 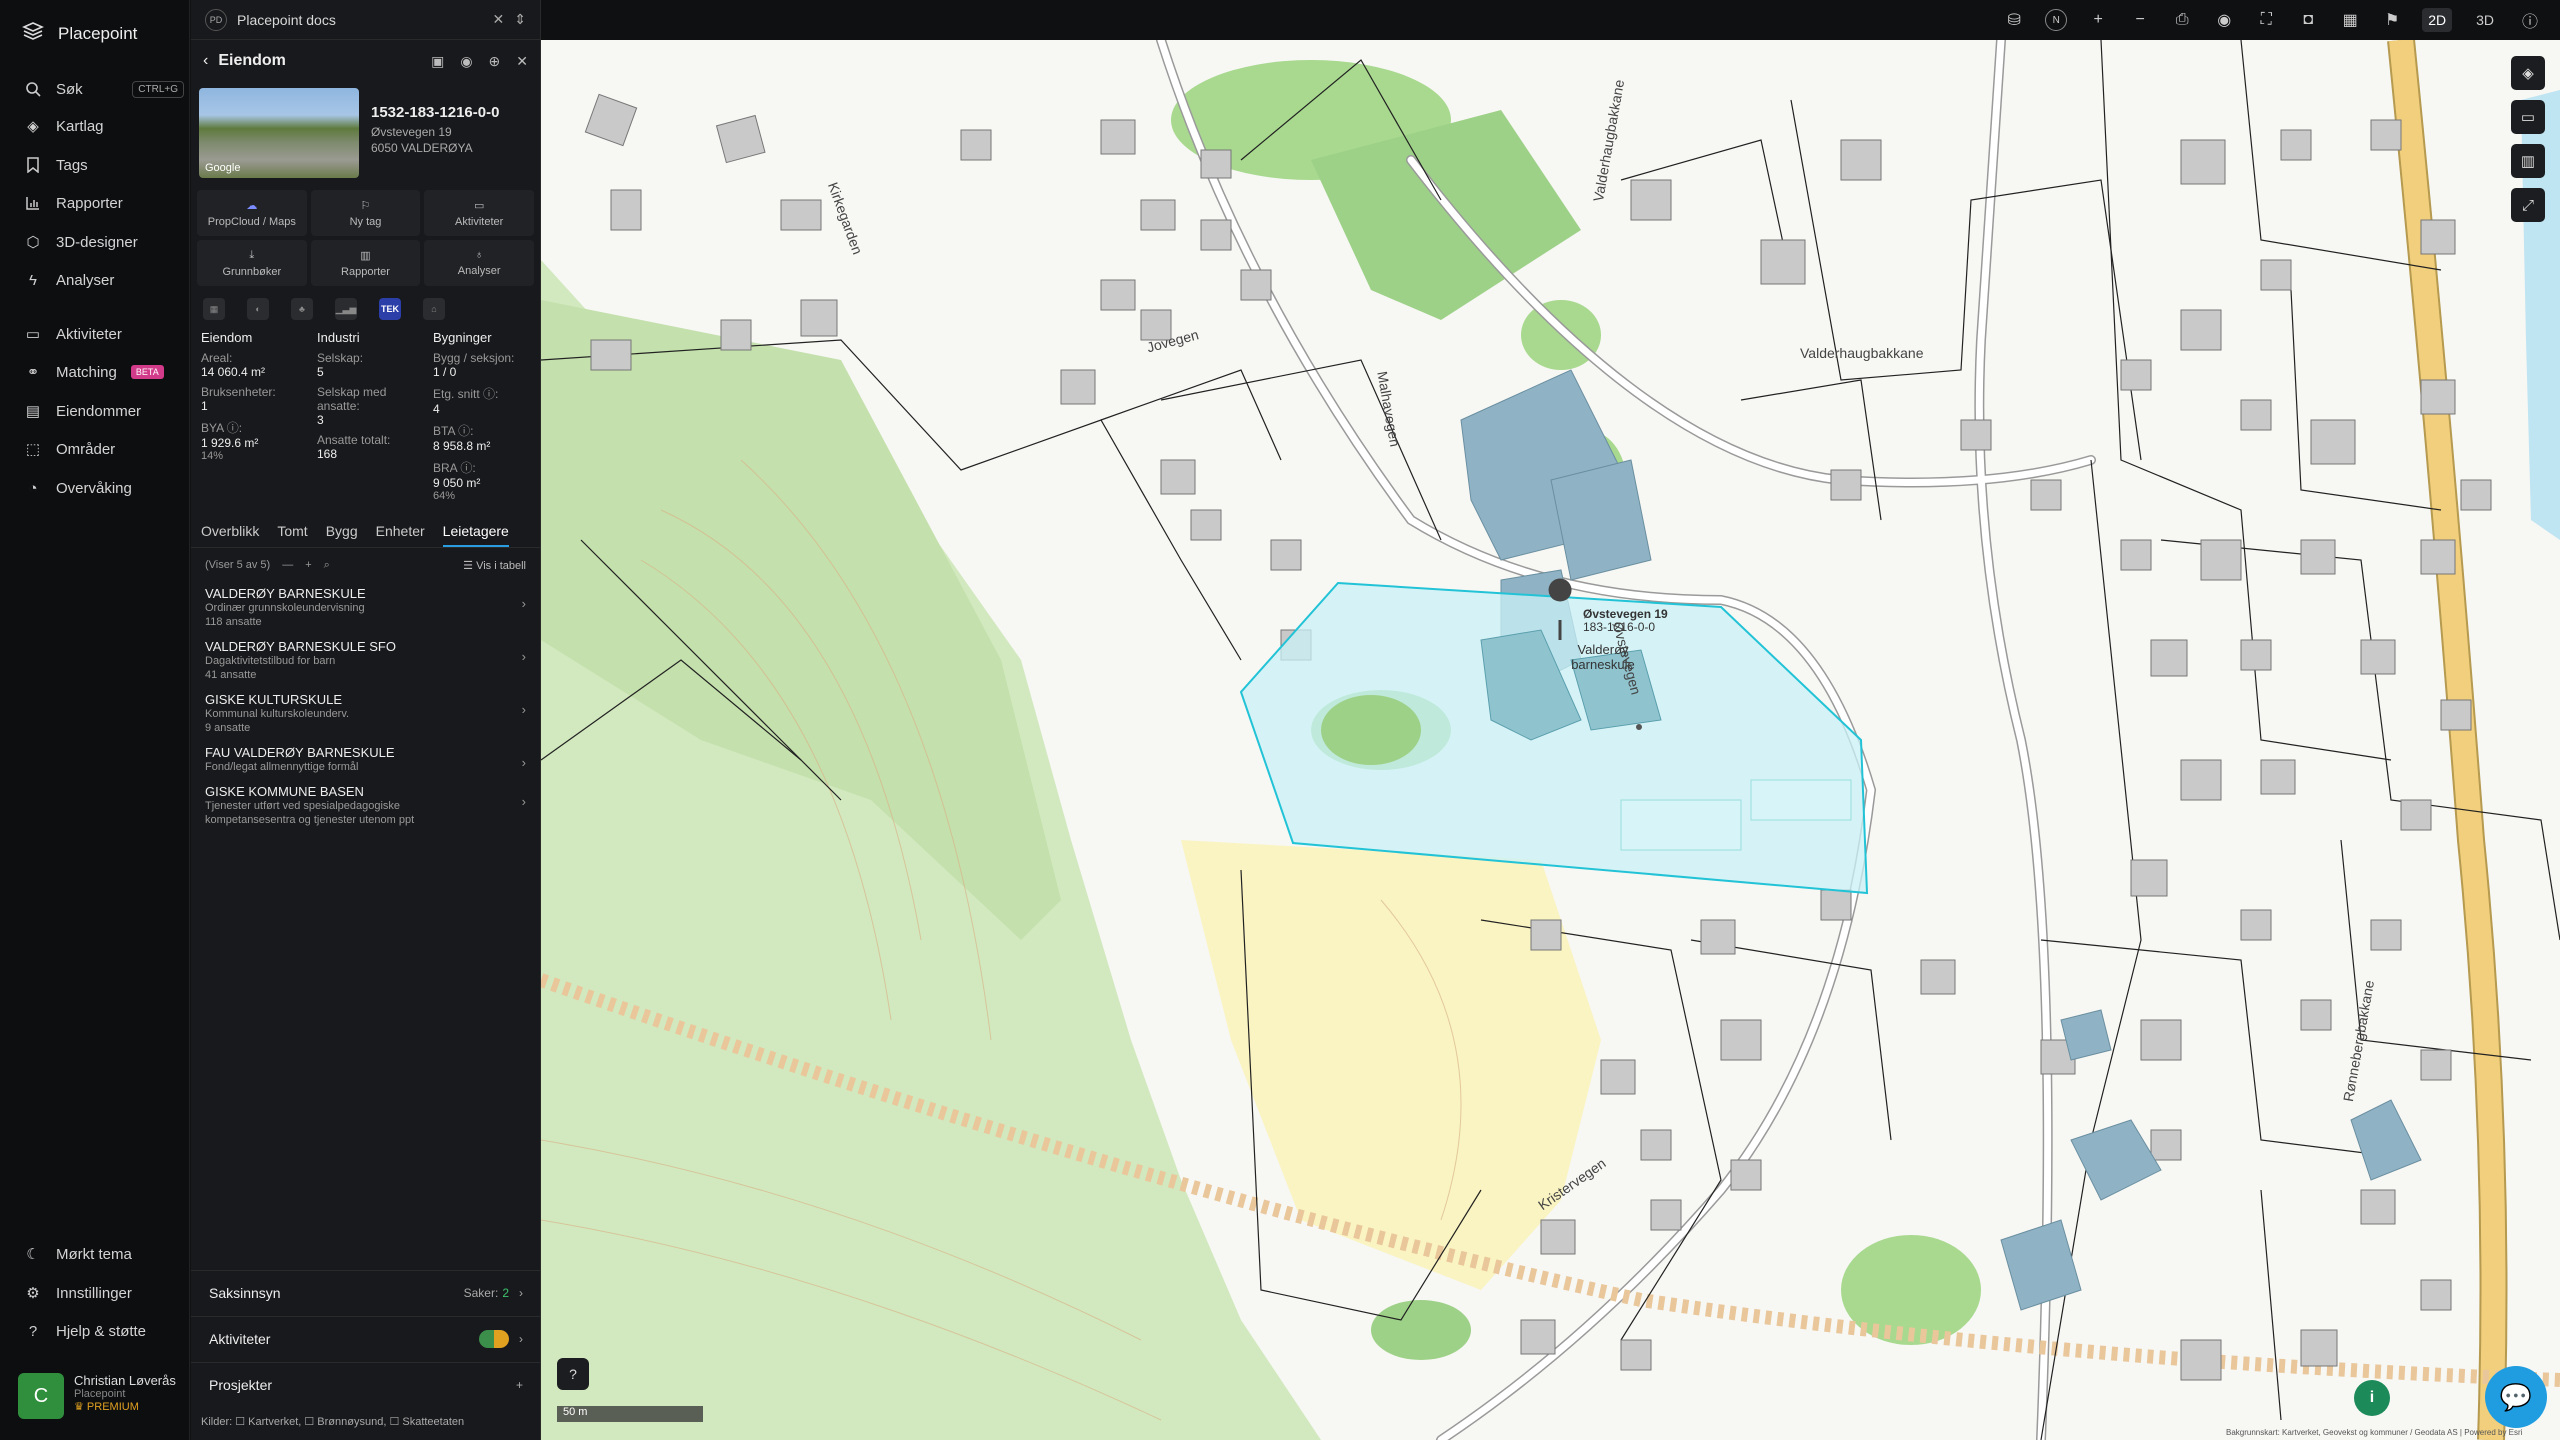 What do you see at coordinates (2372, 1398) in the screenshot?
I see `info-button: i` at bounding box center [2372, 1398].